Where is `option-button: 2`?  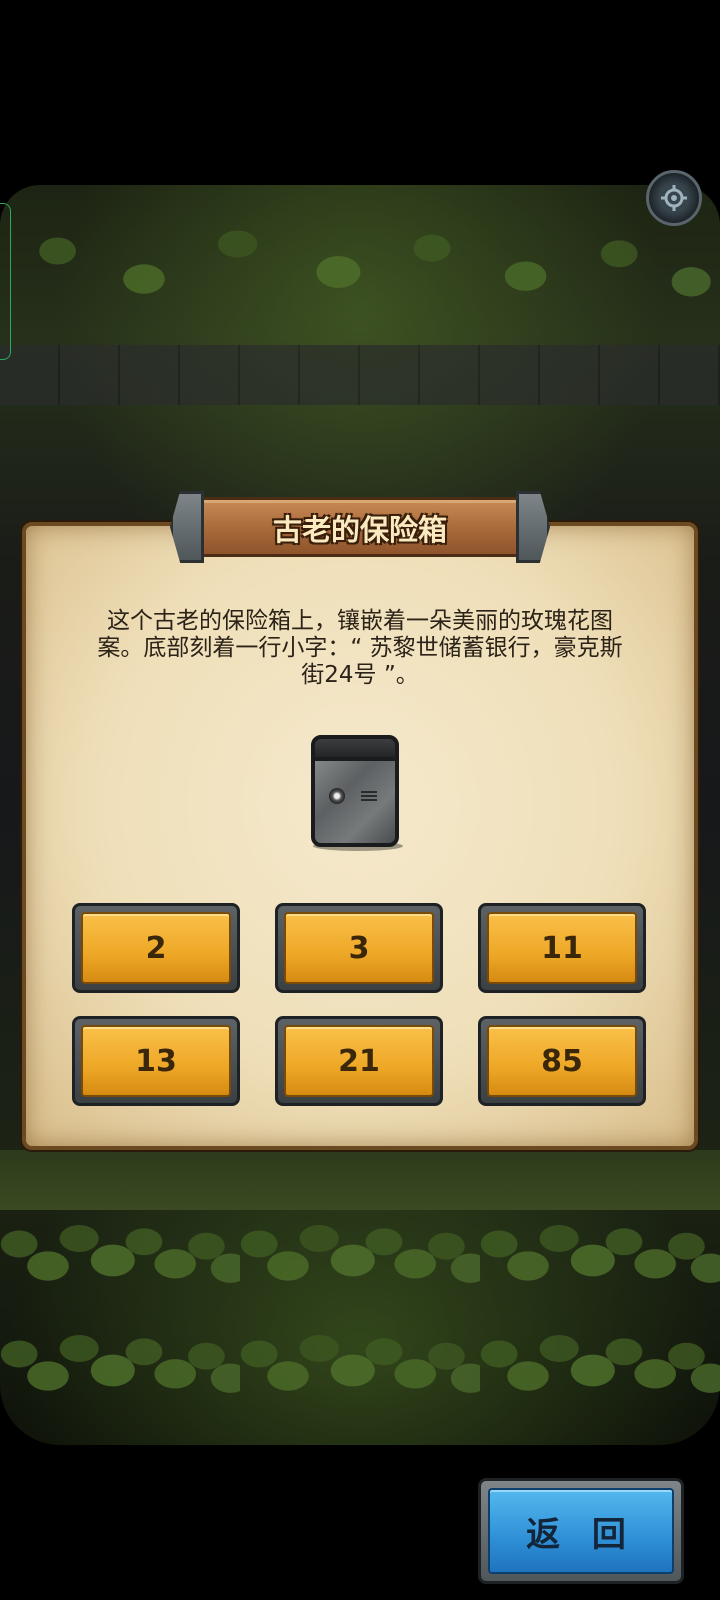 option-button: 2 is located at coordinates (156, 948).